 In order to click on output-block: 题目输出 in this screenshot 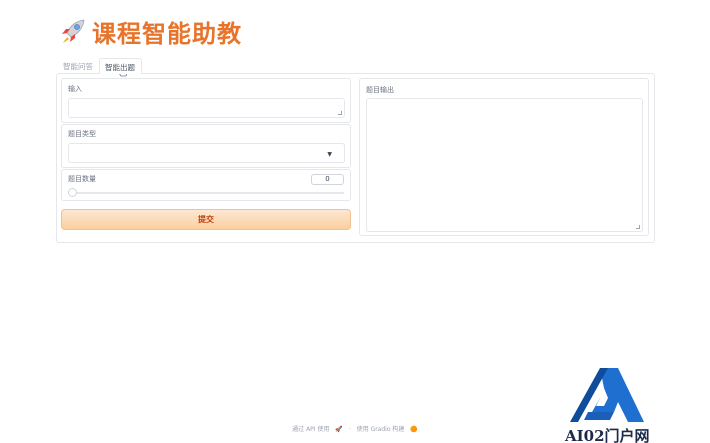, I will do `click(504, 157)`.